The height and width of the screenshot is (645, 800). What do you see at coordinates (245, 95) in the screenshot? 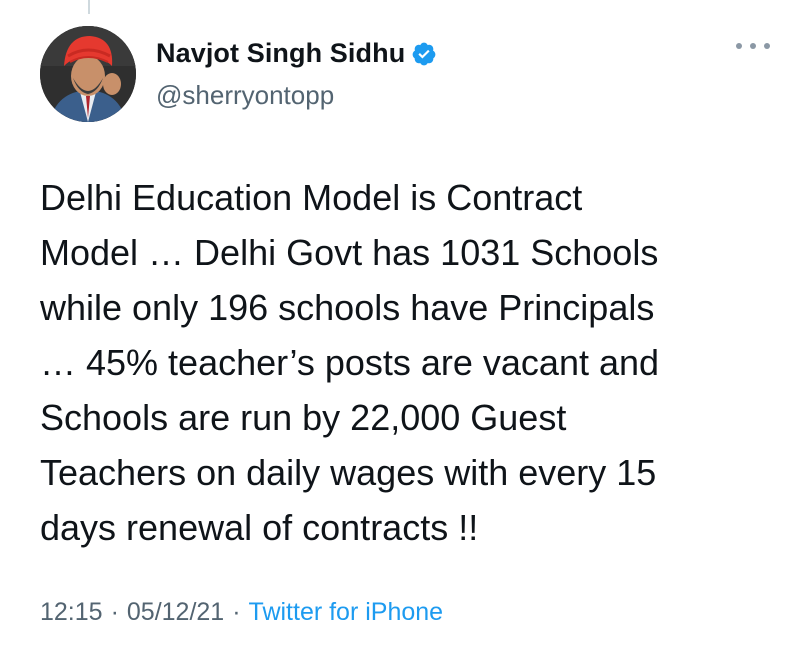
I see `author-handle: @sherryontopp` at bounding box center [245, 95].